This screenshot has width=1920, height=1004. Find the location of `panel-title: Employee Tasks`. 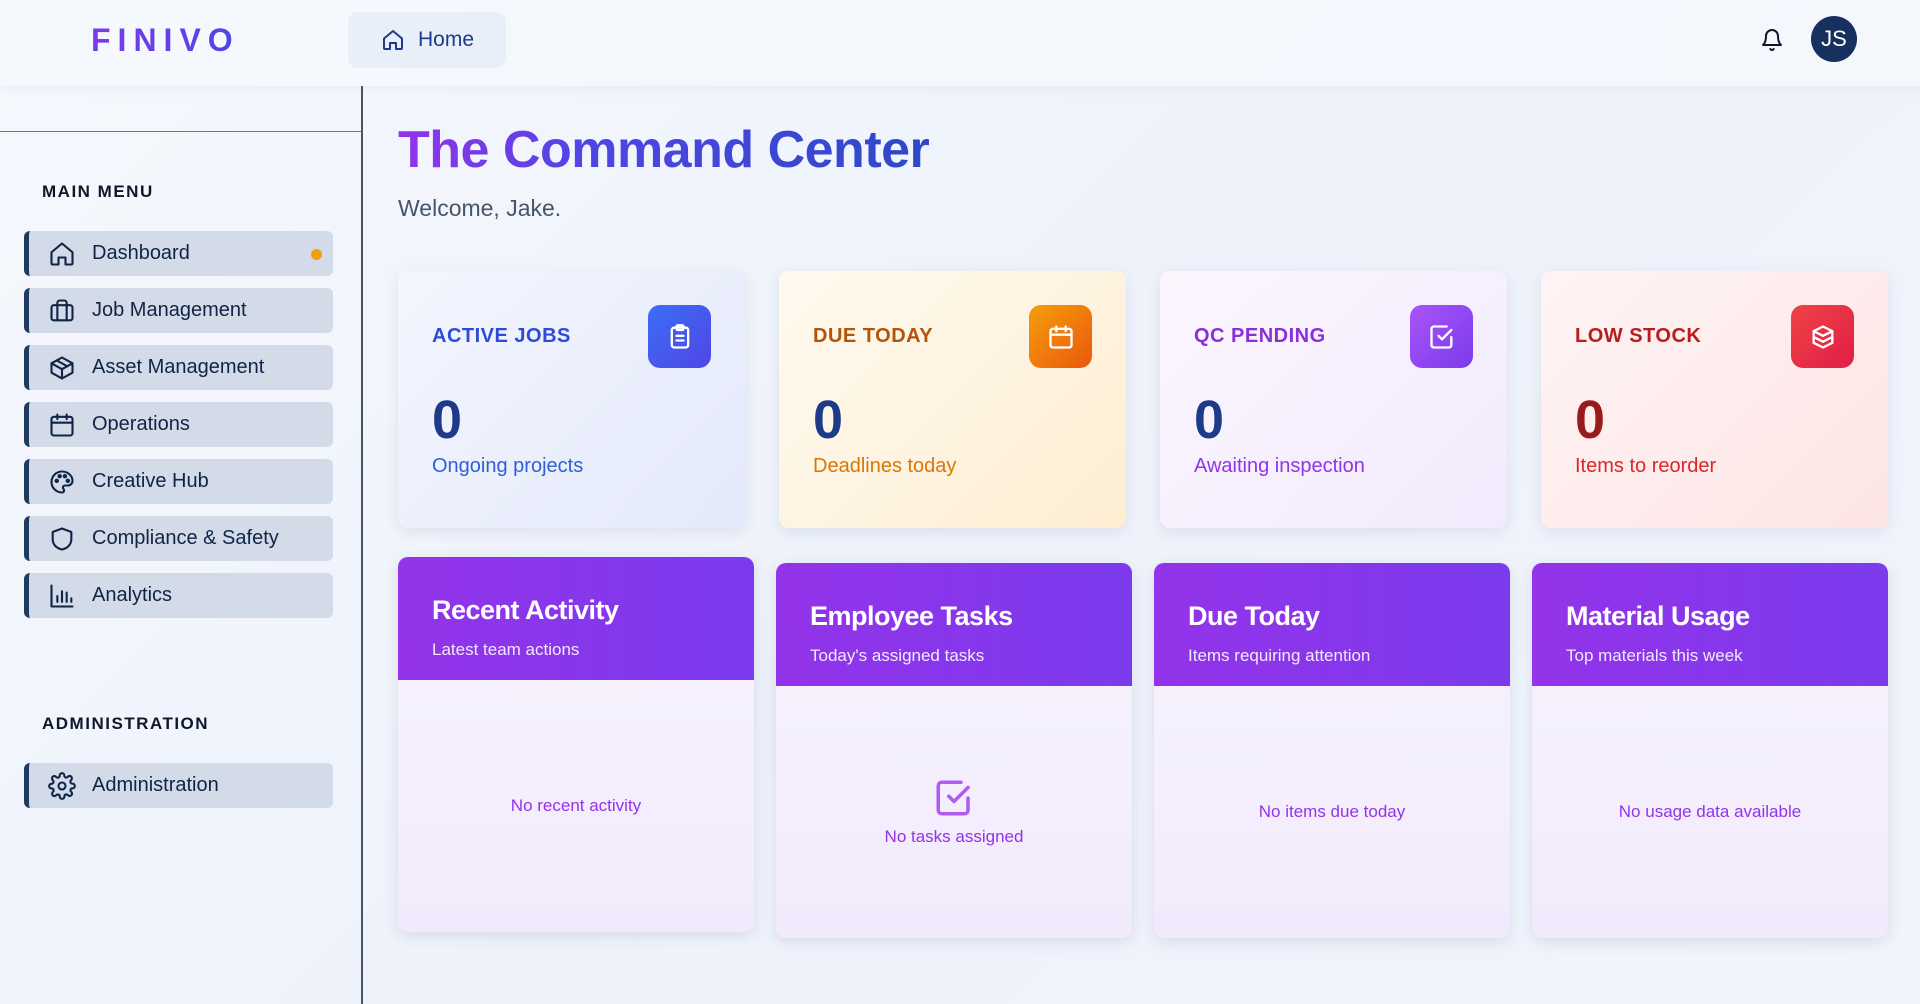

panel-title: Employee Tasks is located at coordinates (911, 616).